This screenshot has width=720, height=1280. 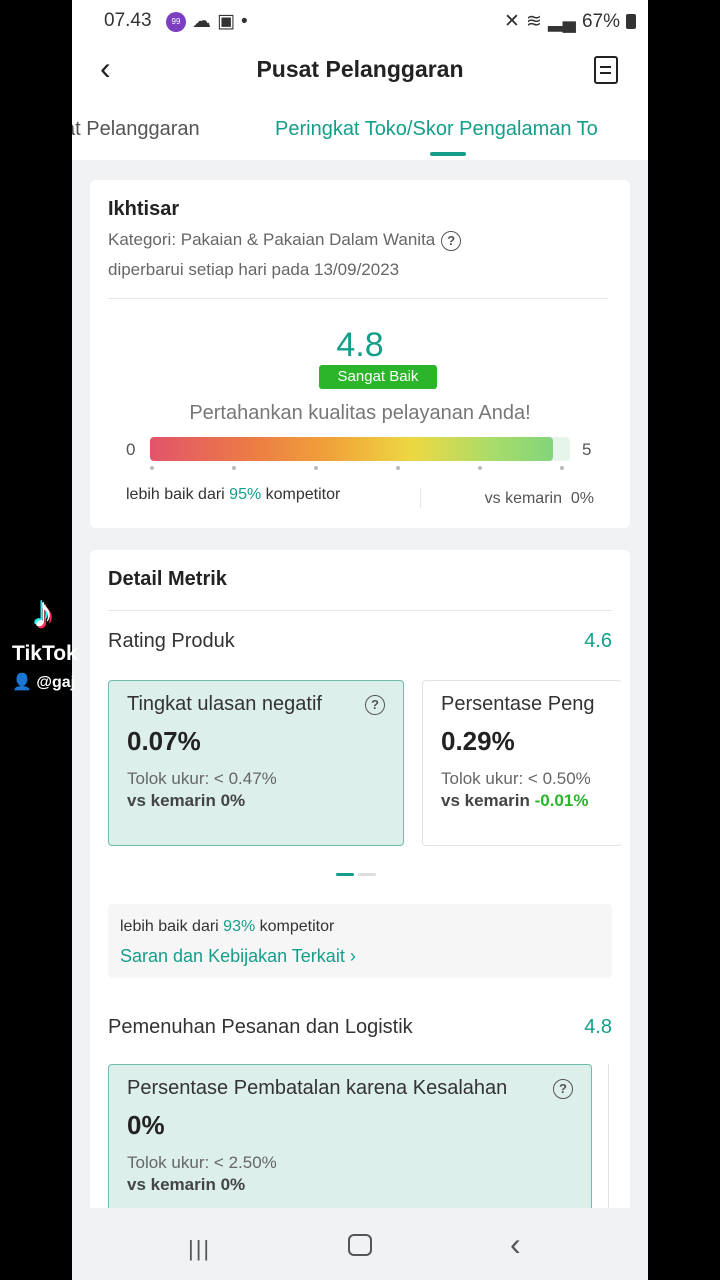 I want to click on status-time: 07.43, so click(x=128, y=20).